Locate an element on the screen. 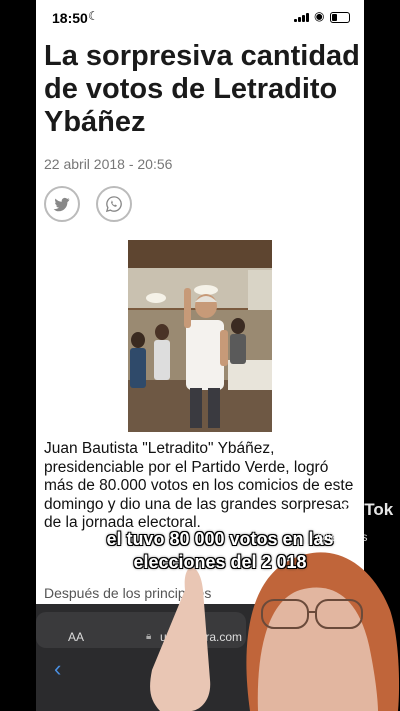 This screenshot has width=400, height=711. creator-handle: @ida.lliss is located at coordinates (342, 537).